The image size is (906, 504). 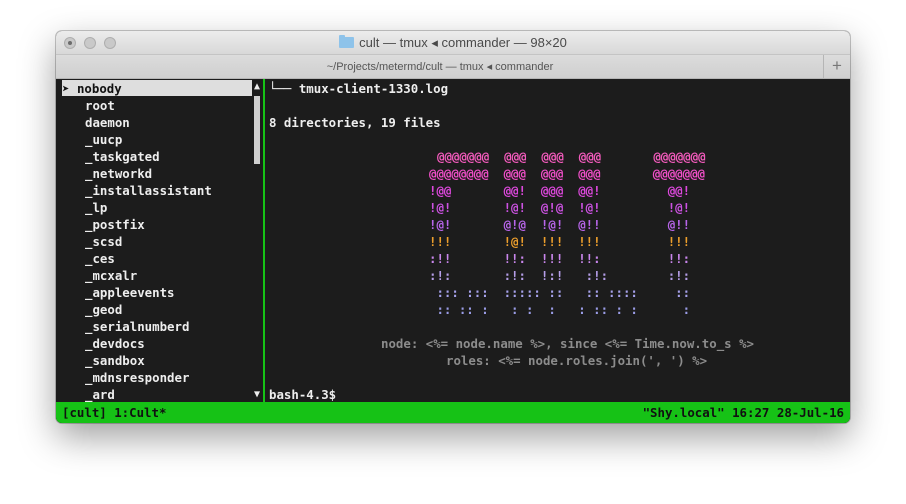 I want to click on shell-prompt: bash-4.3$, so click(x=302, y=394).